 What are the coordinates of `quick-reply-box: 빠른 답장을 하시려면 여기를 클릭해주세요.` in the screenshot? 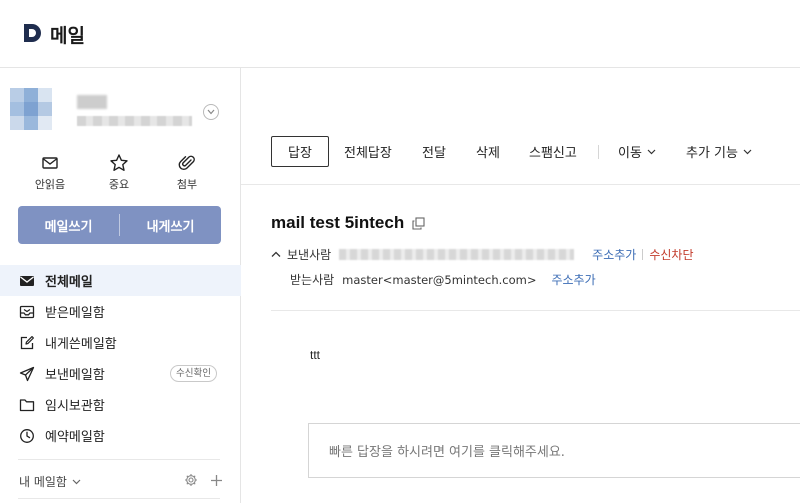 It's located at (554, 450).